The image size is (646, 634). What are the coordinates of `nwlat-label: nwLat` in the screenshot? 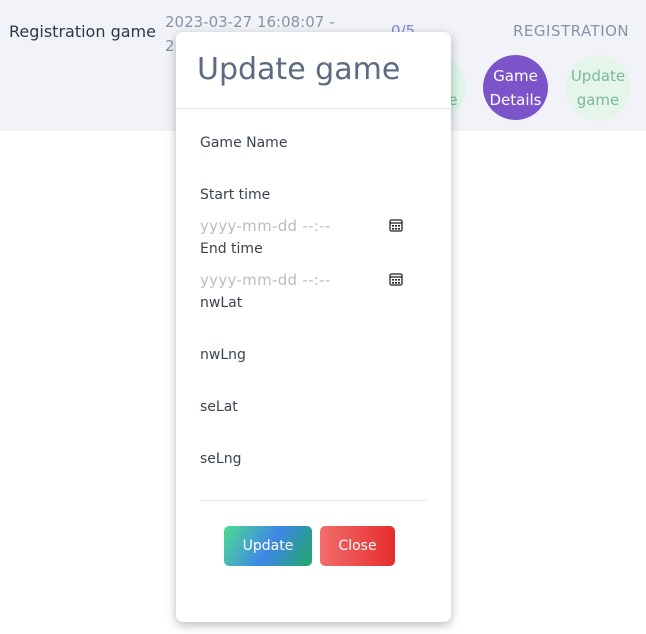 It's located at (221, 303).